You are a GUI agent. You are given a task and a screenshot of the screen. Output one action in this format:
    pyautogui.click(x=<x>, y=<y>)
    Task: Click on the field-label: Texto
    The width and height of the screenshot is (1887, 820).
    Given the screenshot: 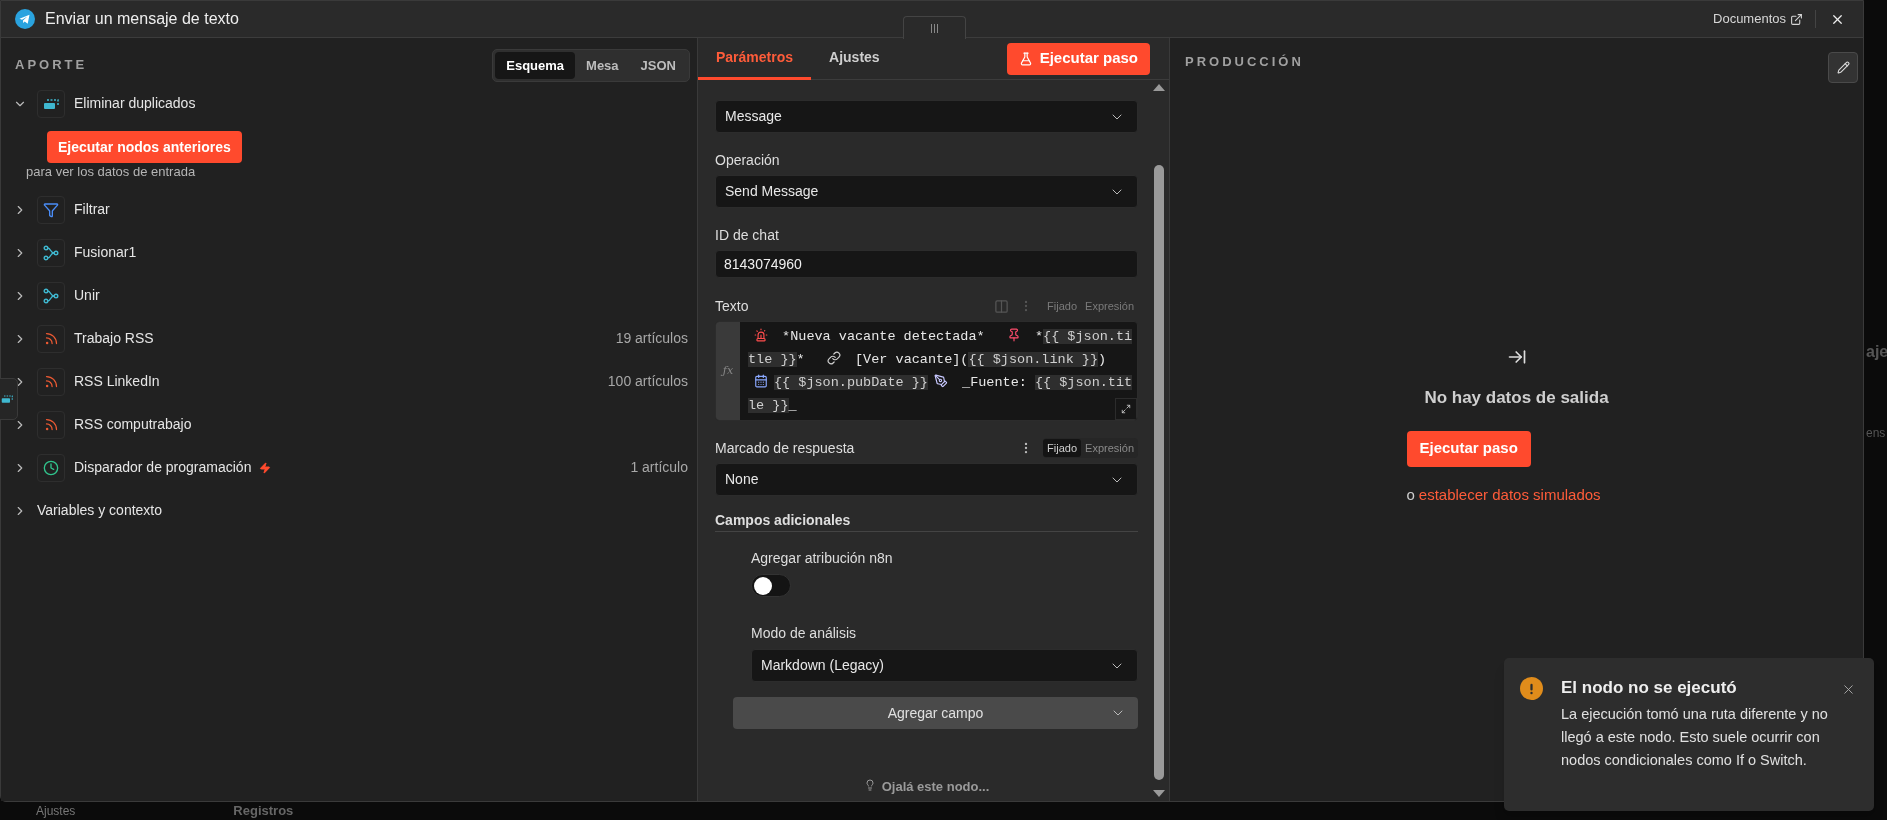 What is the action you would take?
    pyautogui.click(x=732, y=306)
    